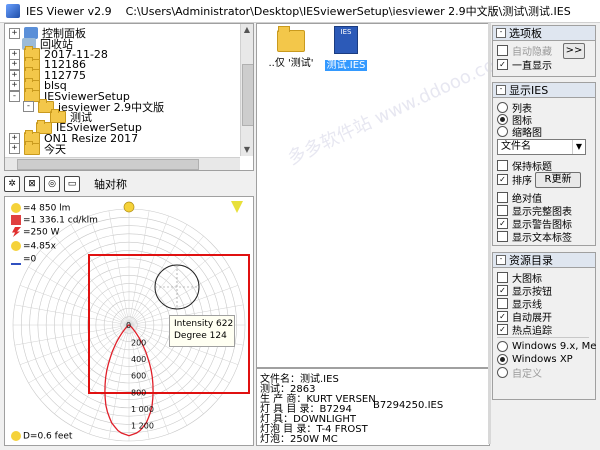  What do you see at coordinates (200, 336) in the screenshot?
I see `tooltip-degree: Degree 124` at bounding box center [200, 336].